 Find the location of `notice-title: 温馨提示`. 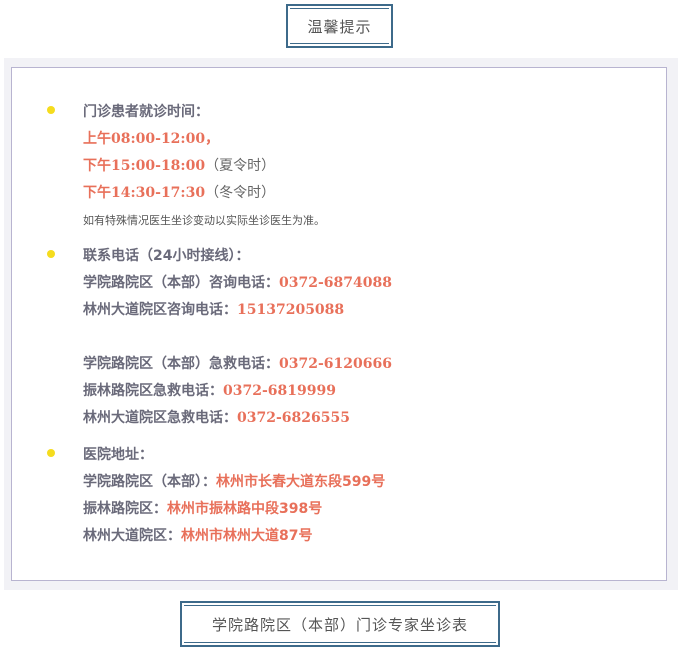

notice-title: 温馨提示 is located at coordinates (339, 26).